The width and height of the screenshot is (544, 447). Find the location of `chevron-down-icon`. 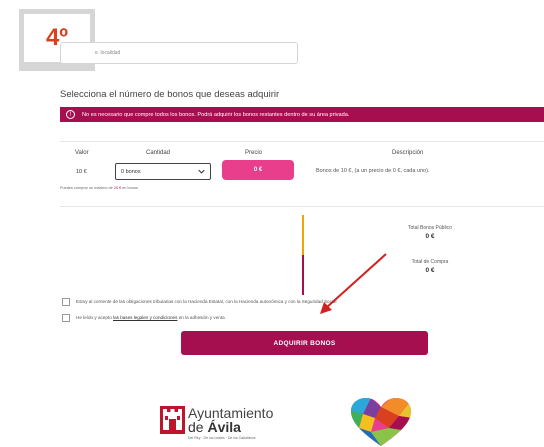

chevron-down-icon is located at coordinates (201, 171).